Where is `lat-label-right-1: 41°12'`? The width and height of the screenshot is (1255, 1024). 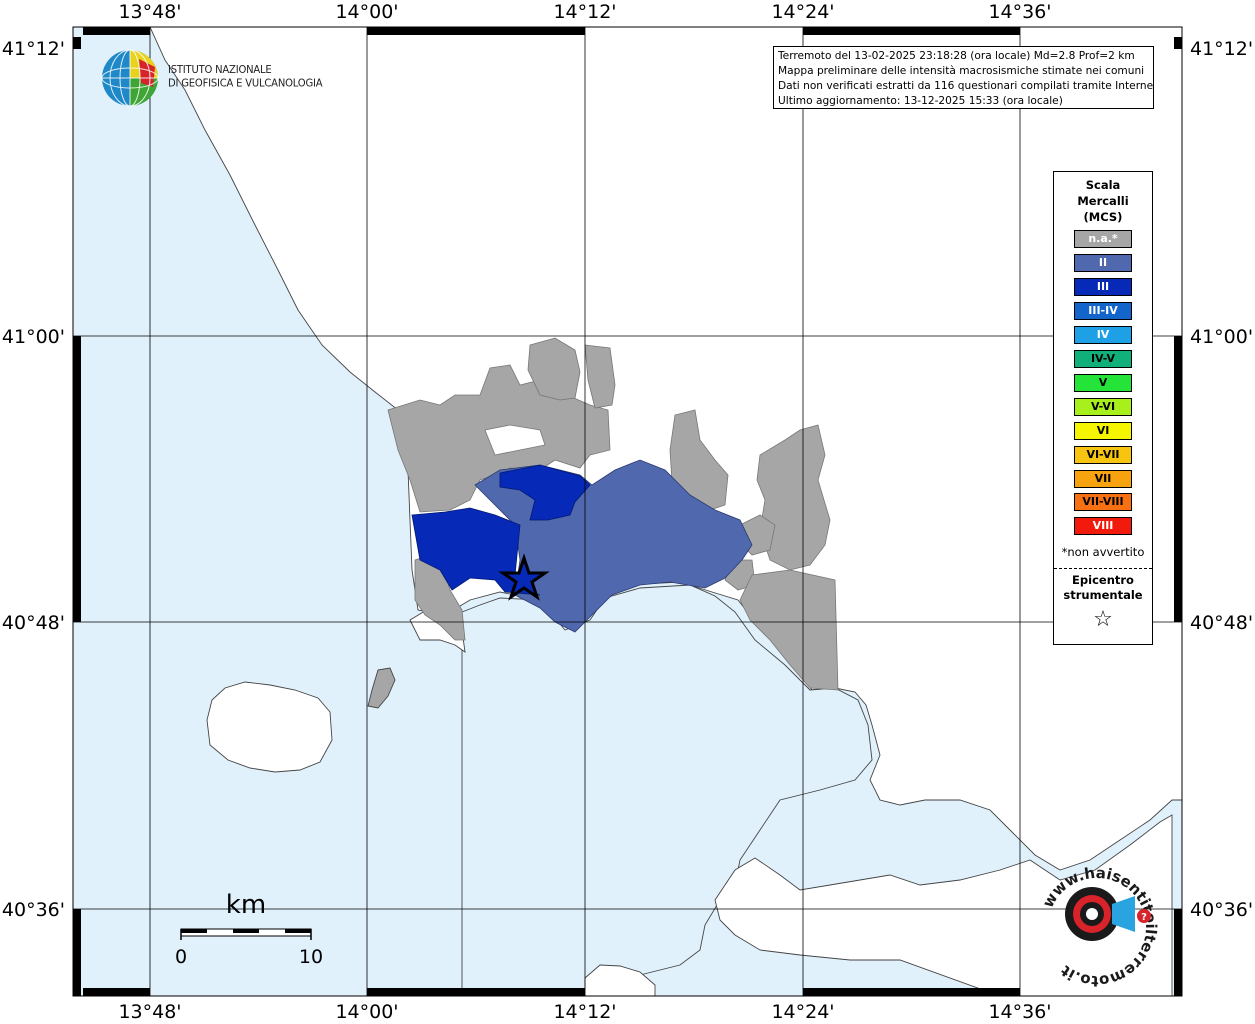
lat-label-right-1: 41°12' is located at coordinates (1221, 49).